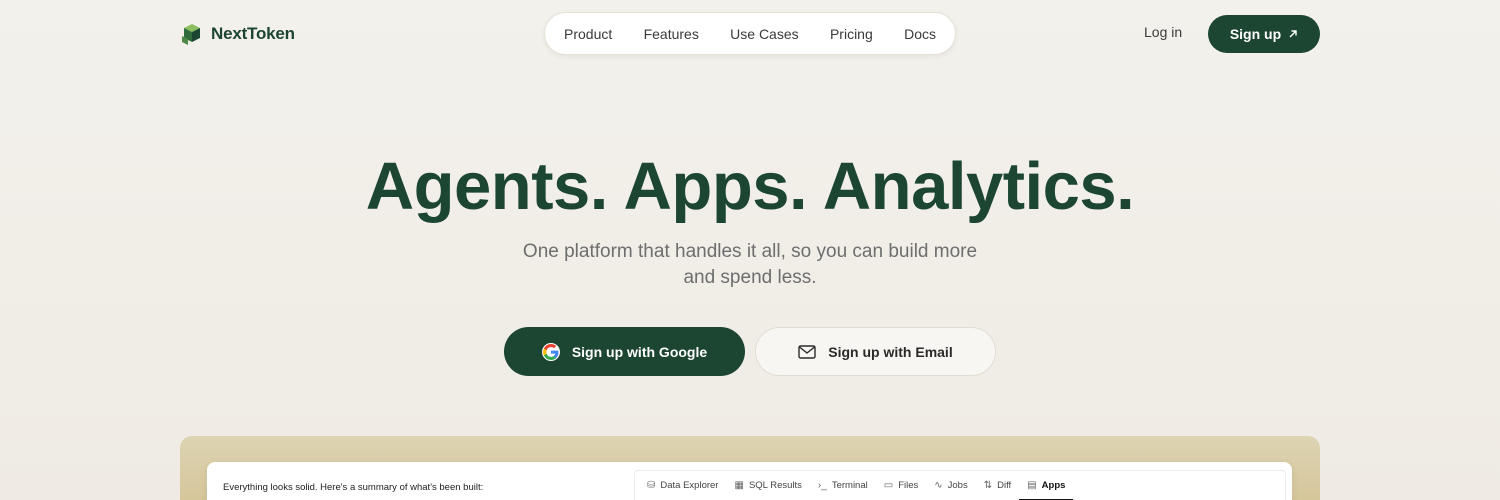 The width and height of the screenshot is (1500, 500). Describe the element at coordinates (253, 33) in the screenshot. I see `brand-name: NextToken` at that location.